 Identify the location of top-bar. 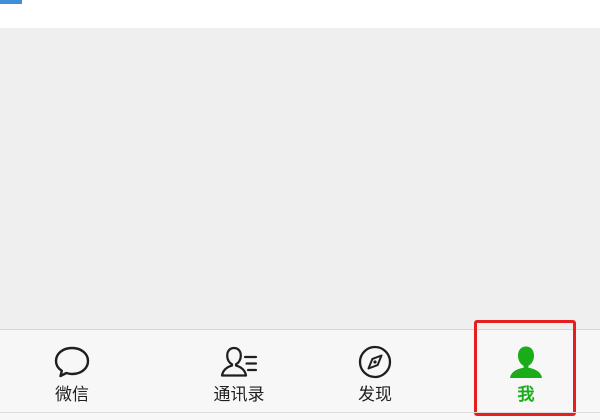
(300, 14).